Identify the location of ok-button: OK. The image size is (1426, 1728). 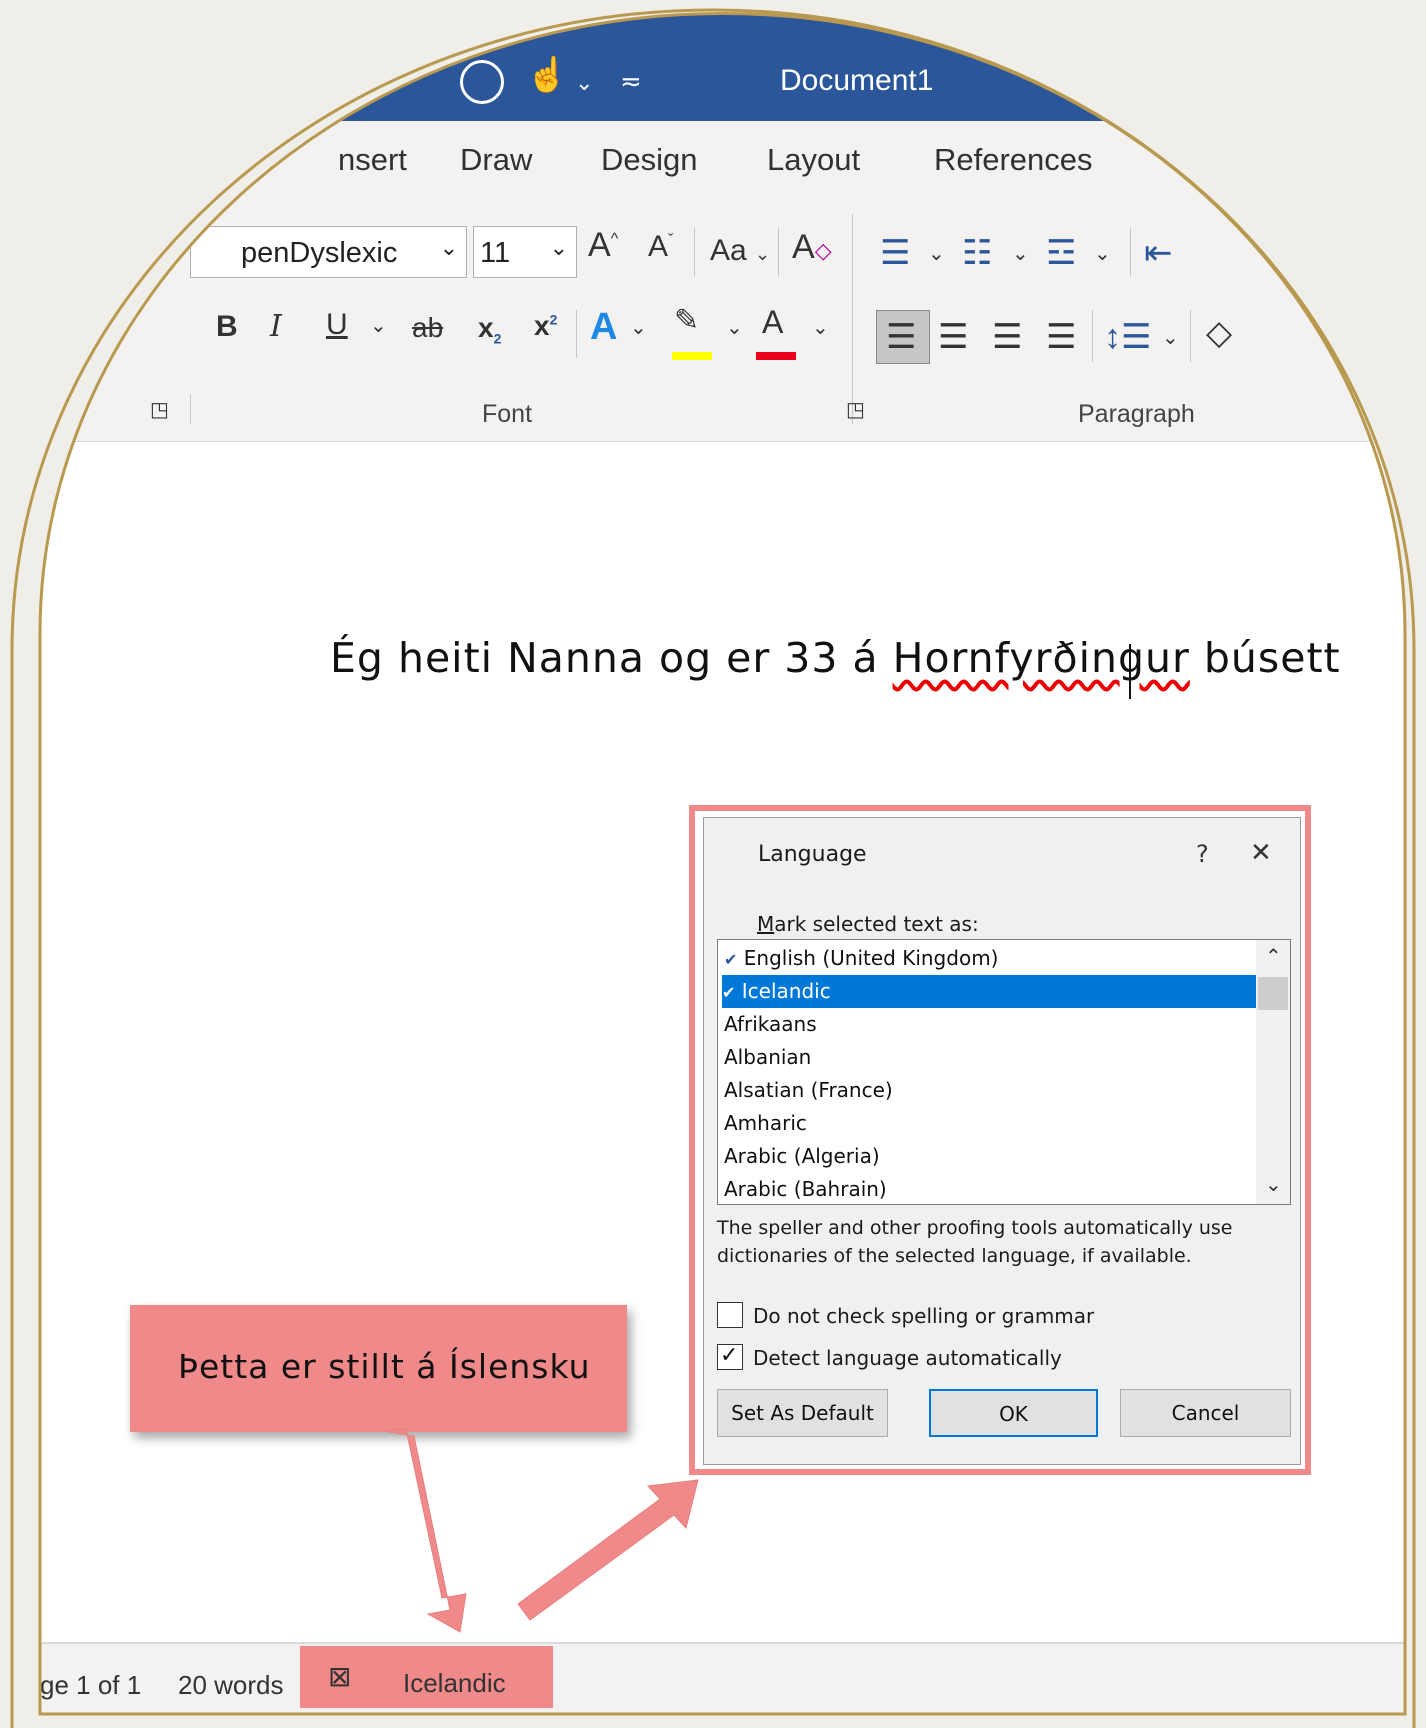
(1013, 1413).